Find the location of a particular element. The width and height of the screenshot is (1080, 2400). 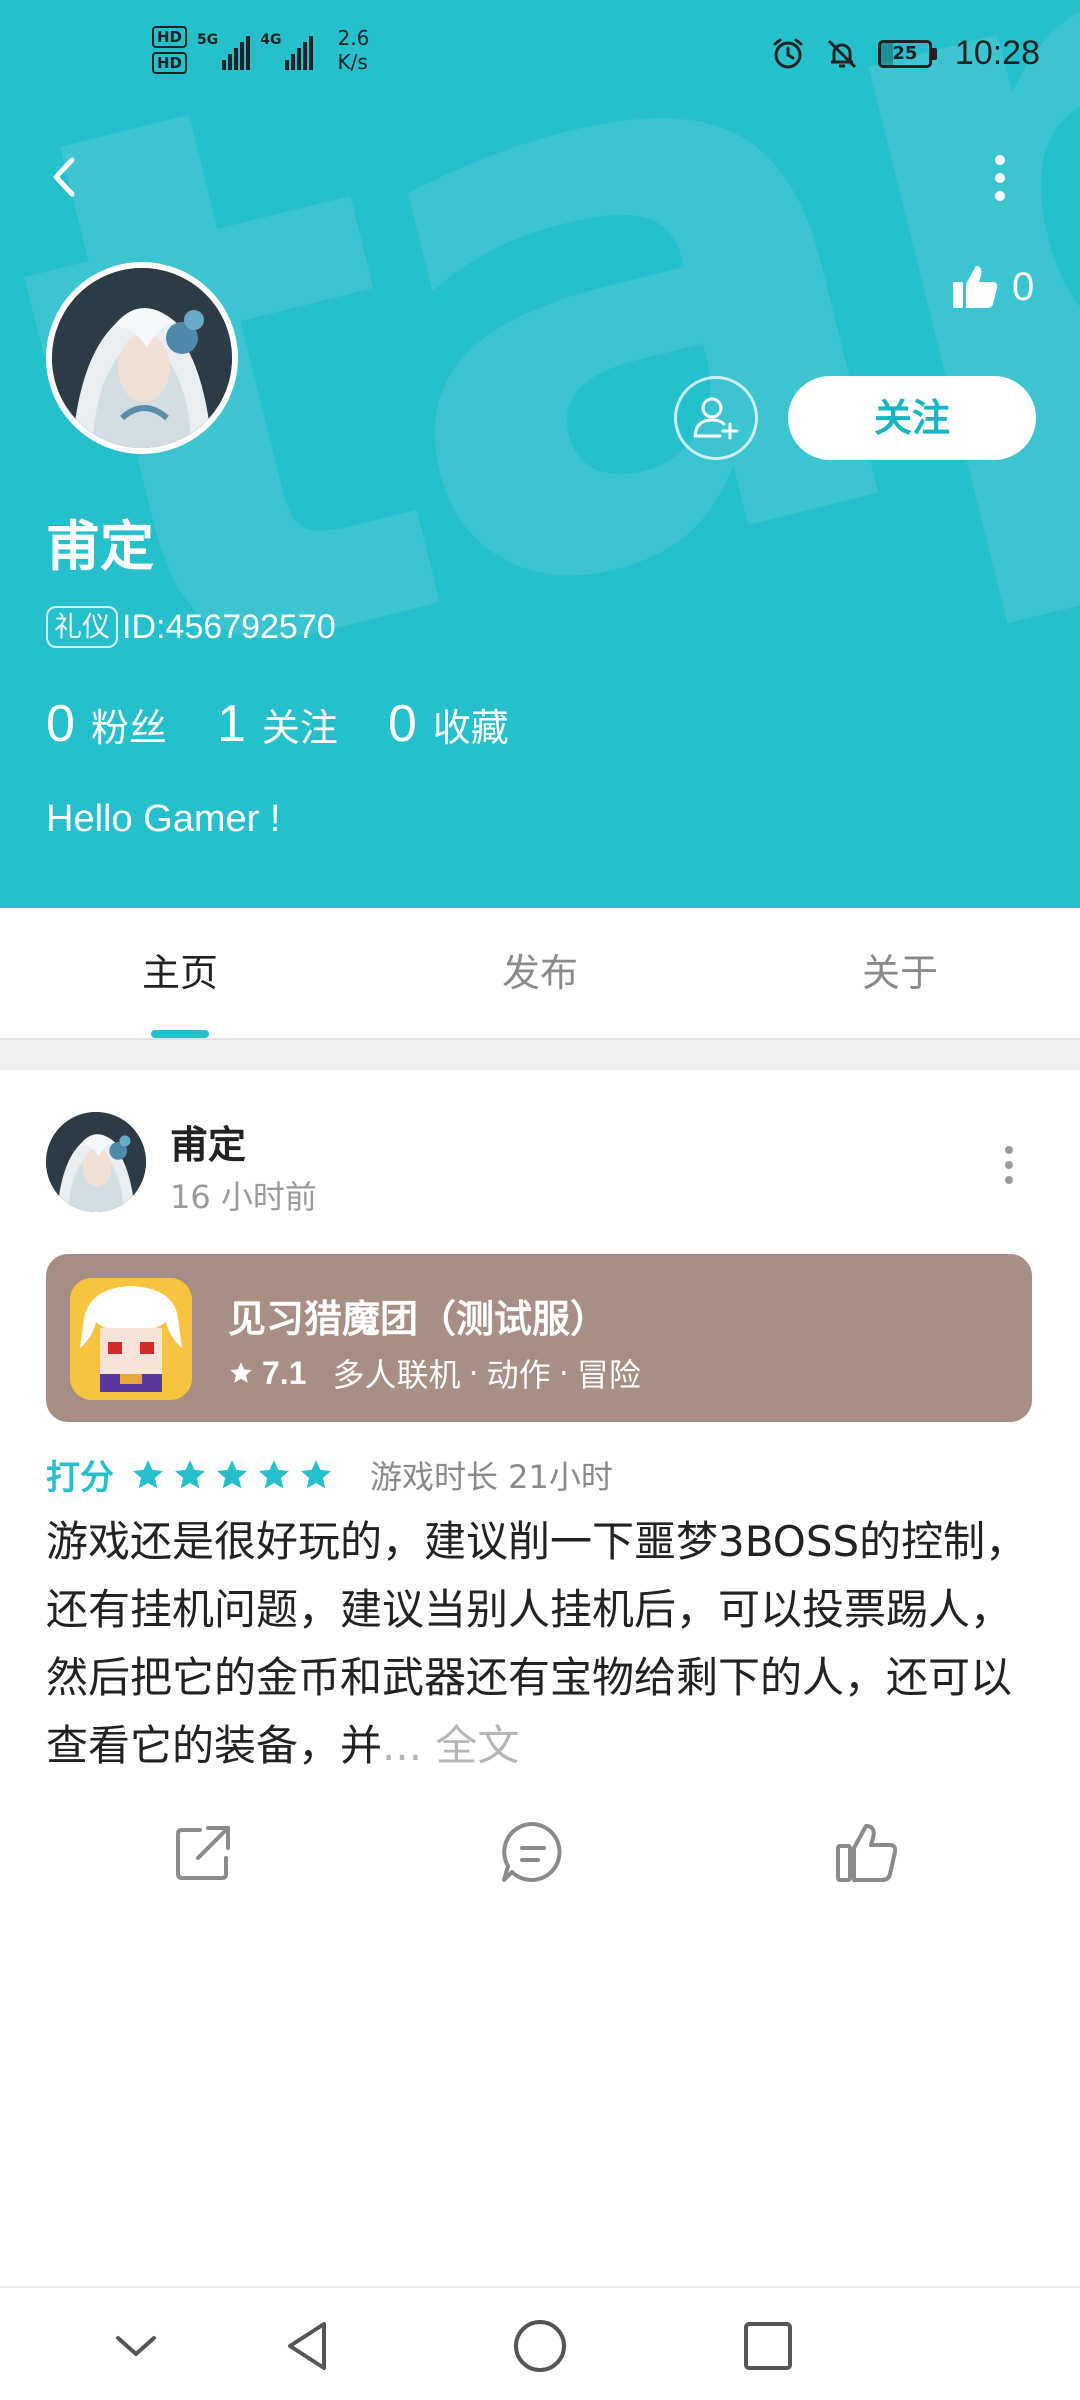

signal-5g-icon: 5G is located at coordinates (224, 48).